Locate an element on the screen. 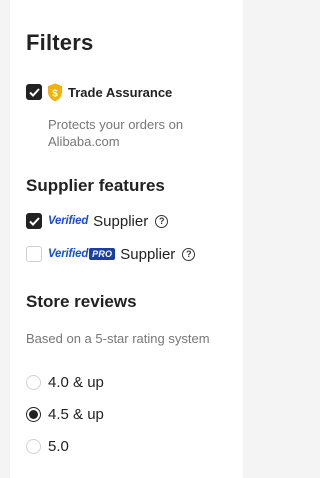 The image size is (320, 478). verified-pro-badge: Verified PRO is located at coordinates (82, 254).